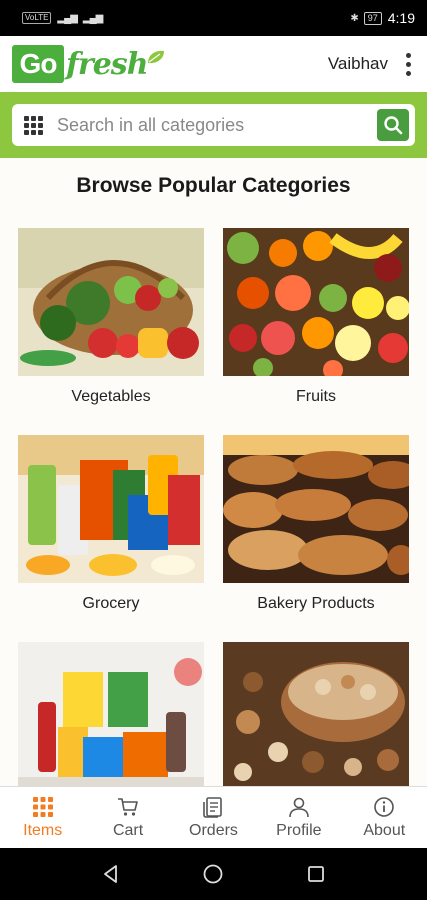 The width and height of the screenshot is (427, 900). What do you see at coordinates (43, 830) in the screenshot?
I see `nav-label: Items` at bounding box center [43, 830].